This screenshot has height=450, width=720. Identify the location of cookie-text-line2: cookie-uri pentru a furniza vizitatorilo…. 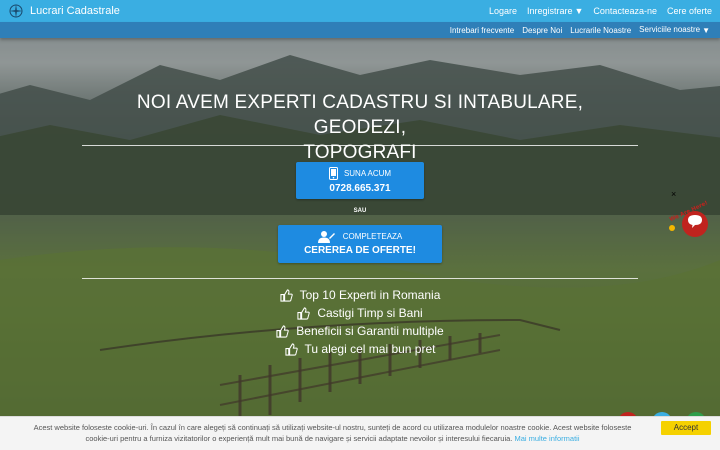
(299, 438).